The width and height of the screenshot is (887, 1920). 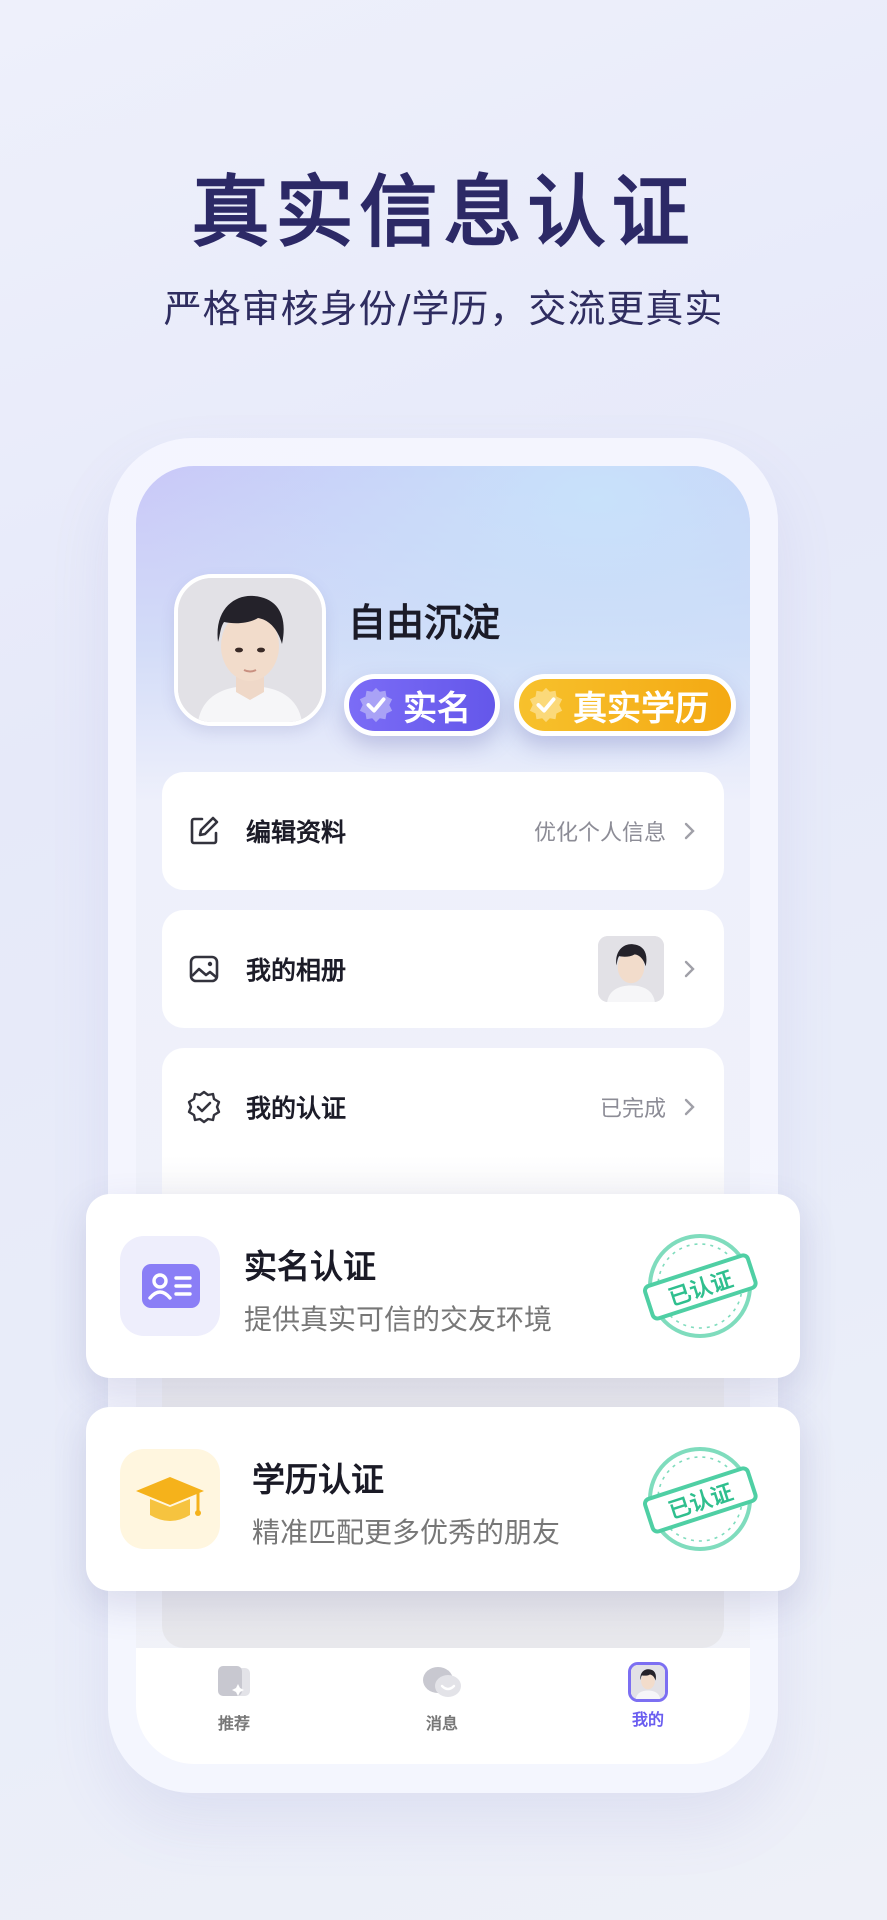 What do you see at coordinates (398, 1319) in the screenshot?
I see `card-subtitle: 提供真实可信的交友环境` at bounding box center [398, 1319].